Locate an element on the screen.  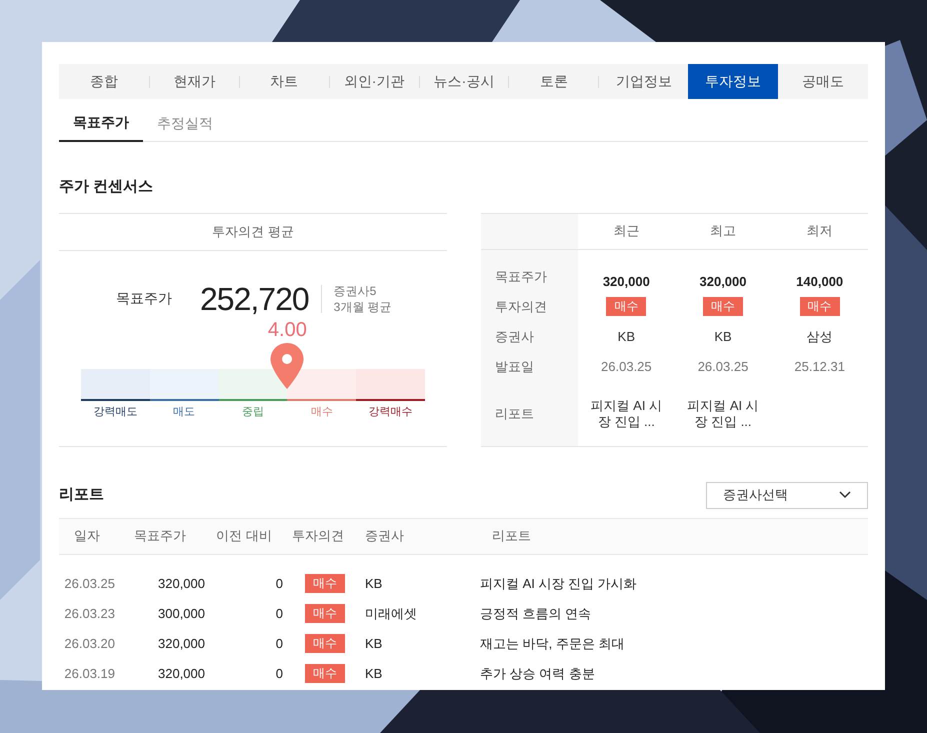
report-link: 추가 상승 여력 충분 is located at coordinates (537, 674).